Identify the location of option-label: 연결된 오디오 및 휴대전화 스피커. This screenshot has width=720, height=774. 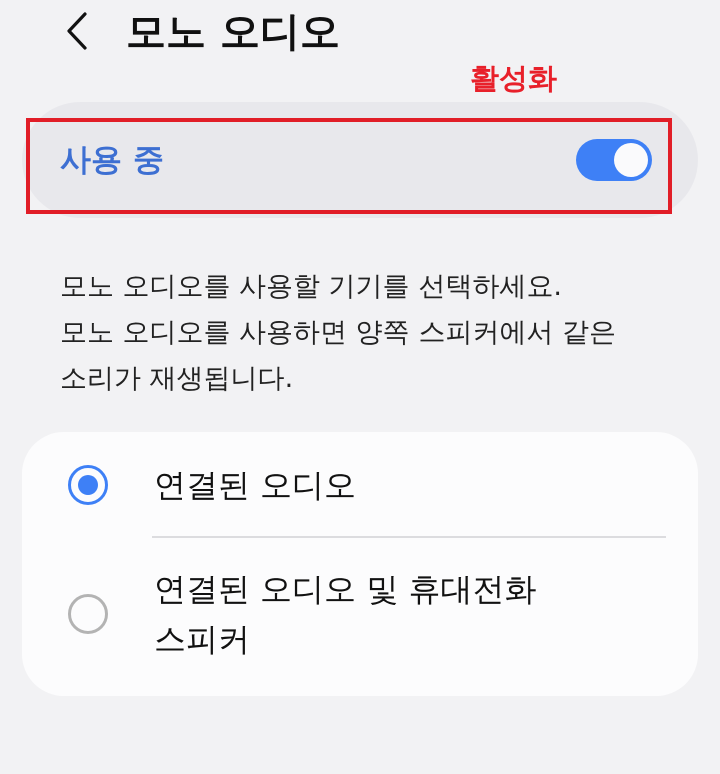
(374, 614).